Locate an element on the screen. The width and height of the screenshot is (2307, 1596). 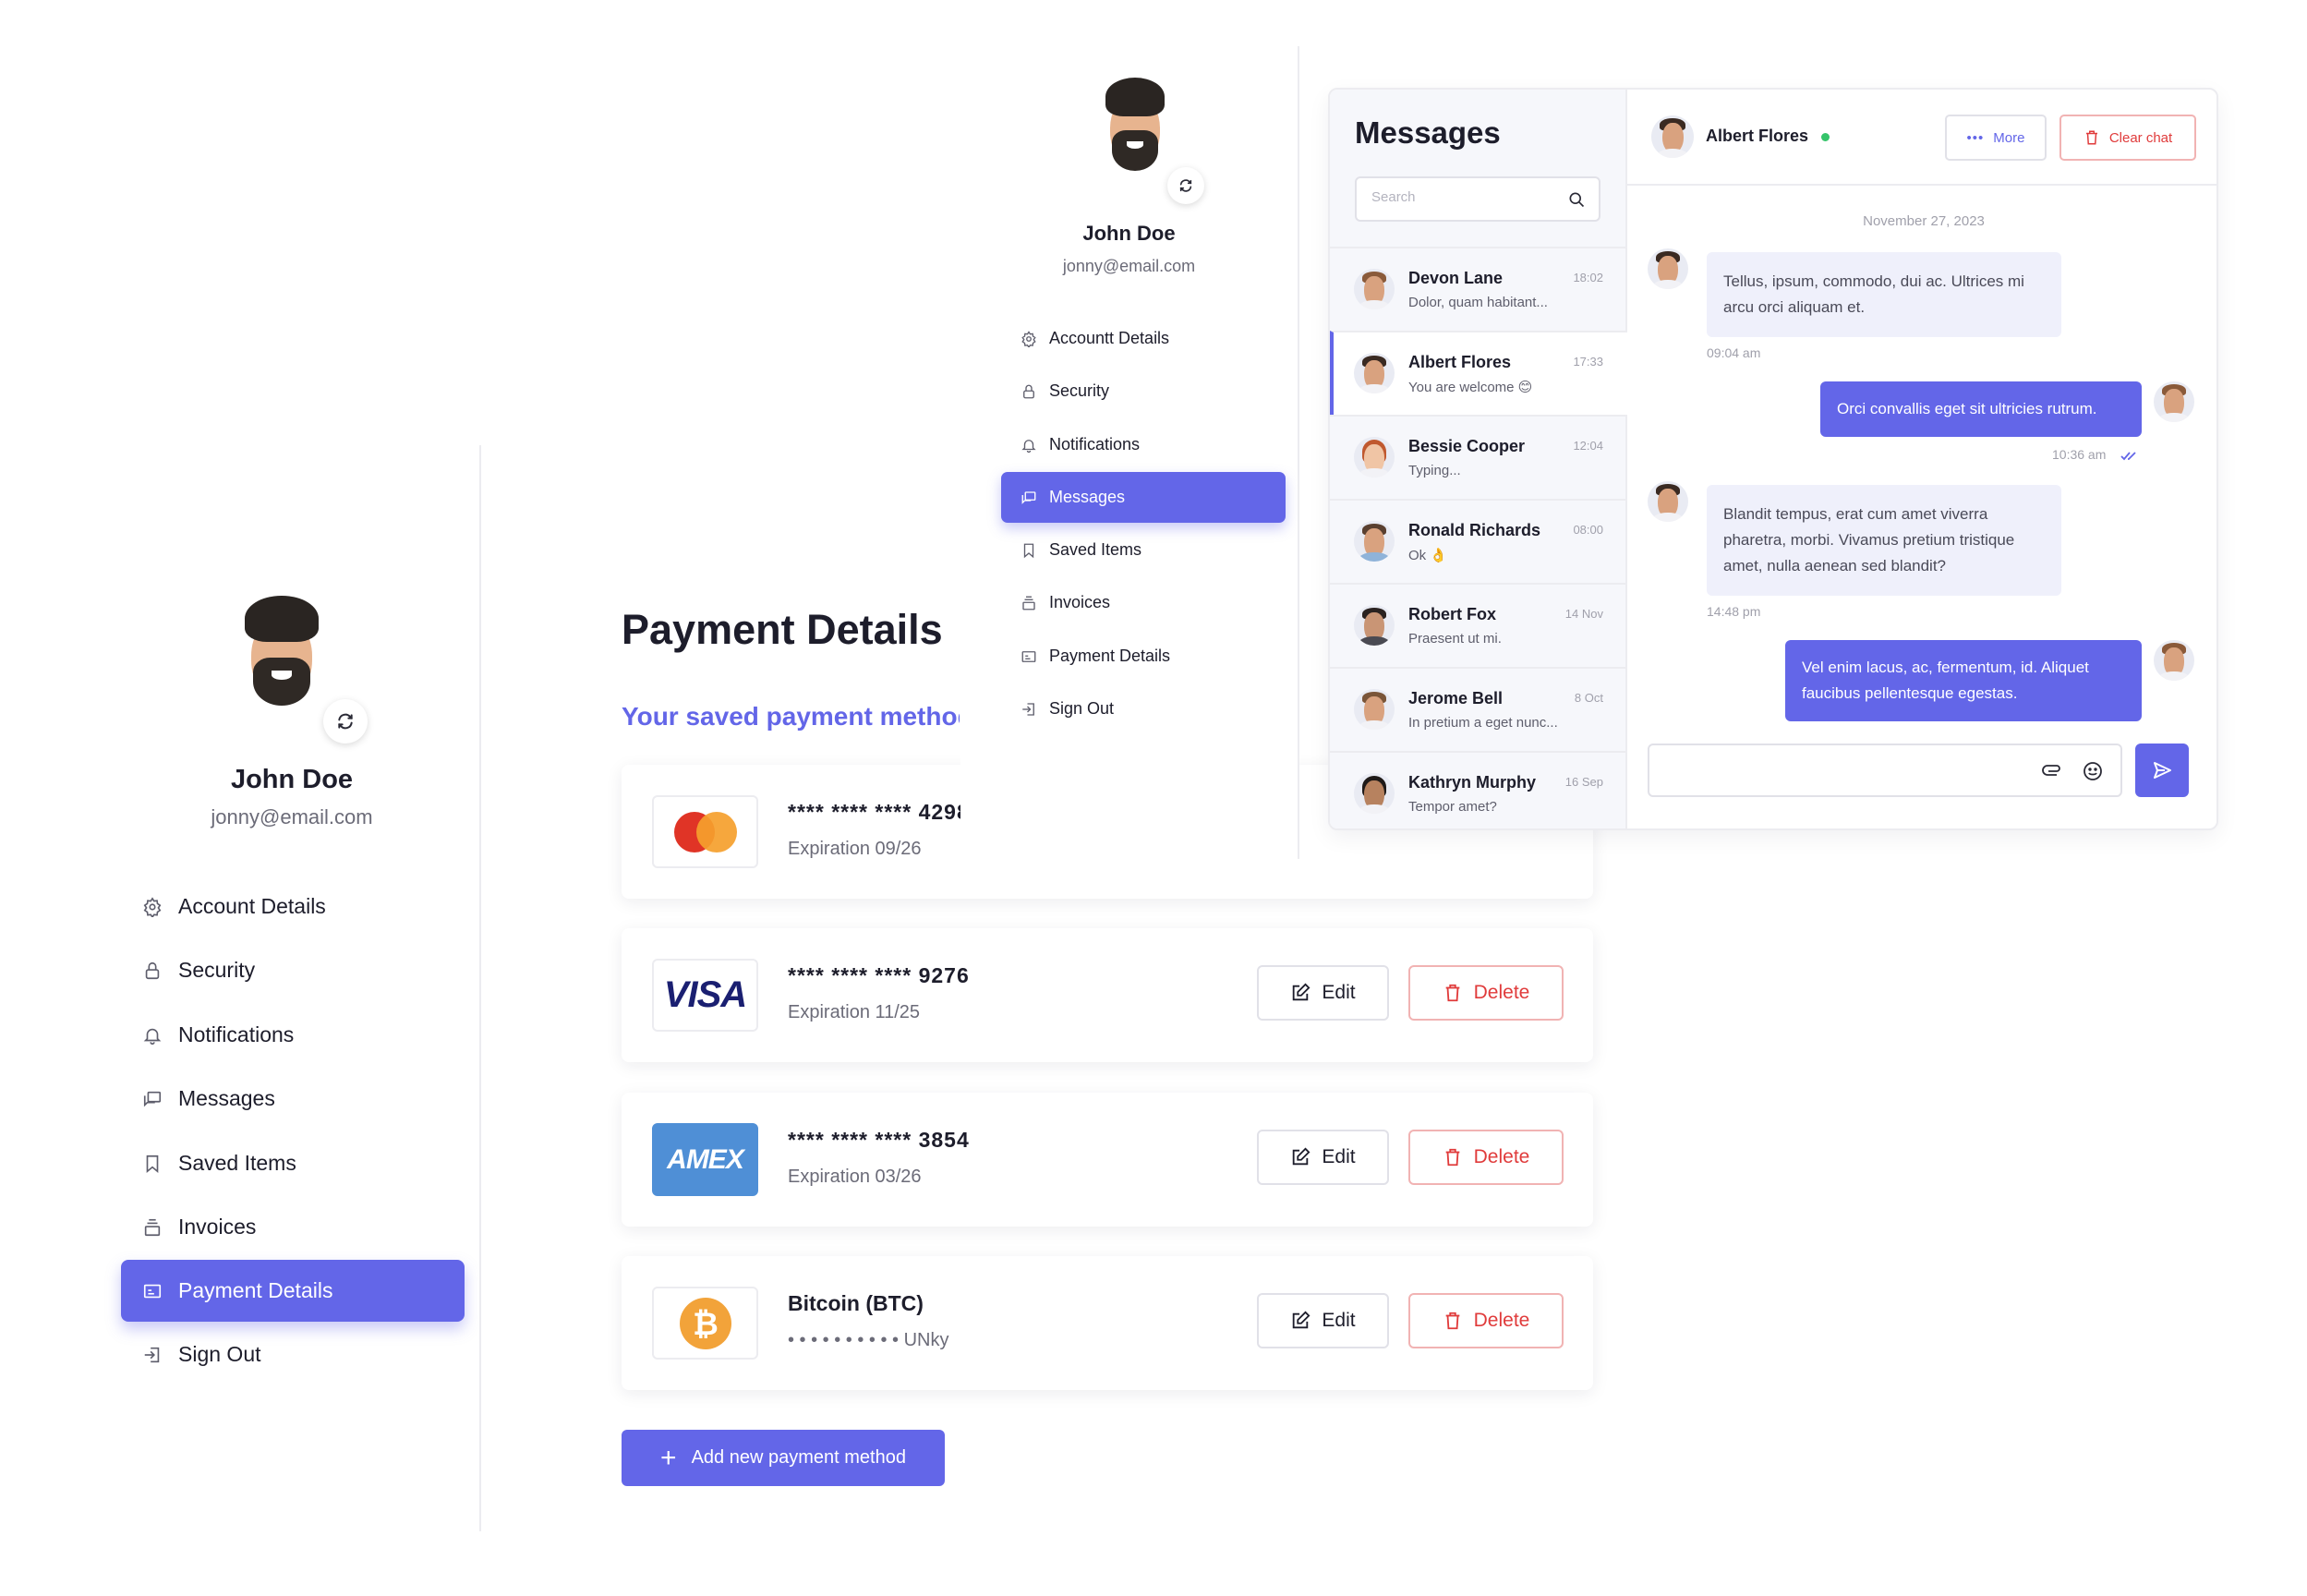
amex-logo-text: AMEX is located at coordinates (706, 1159).